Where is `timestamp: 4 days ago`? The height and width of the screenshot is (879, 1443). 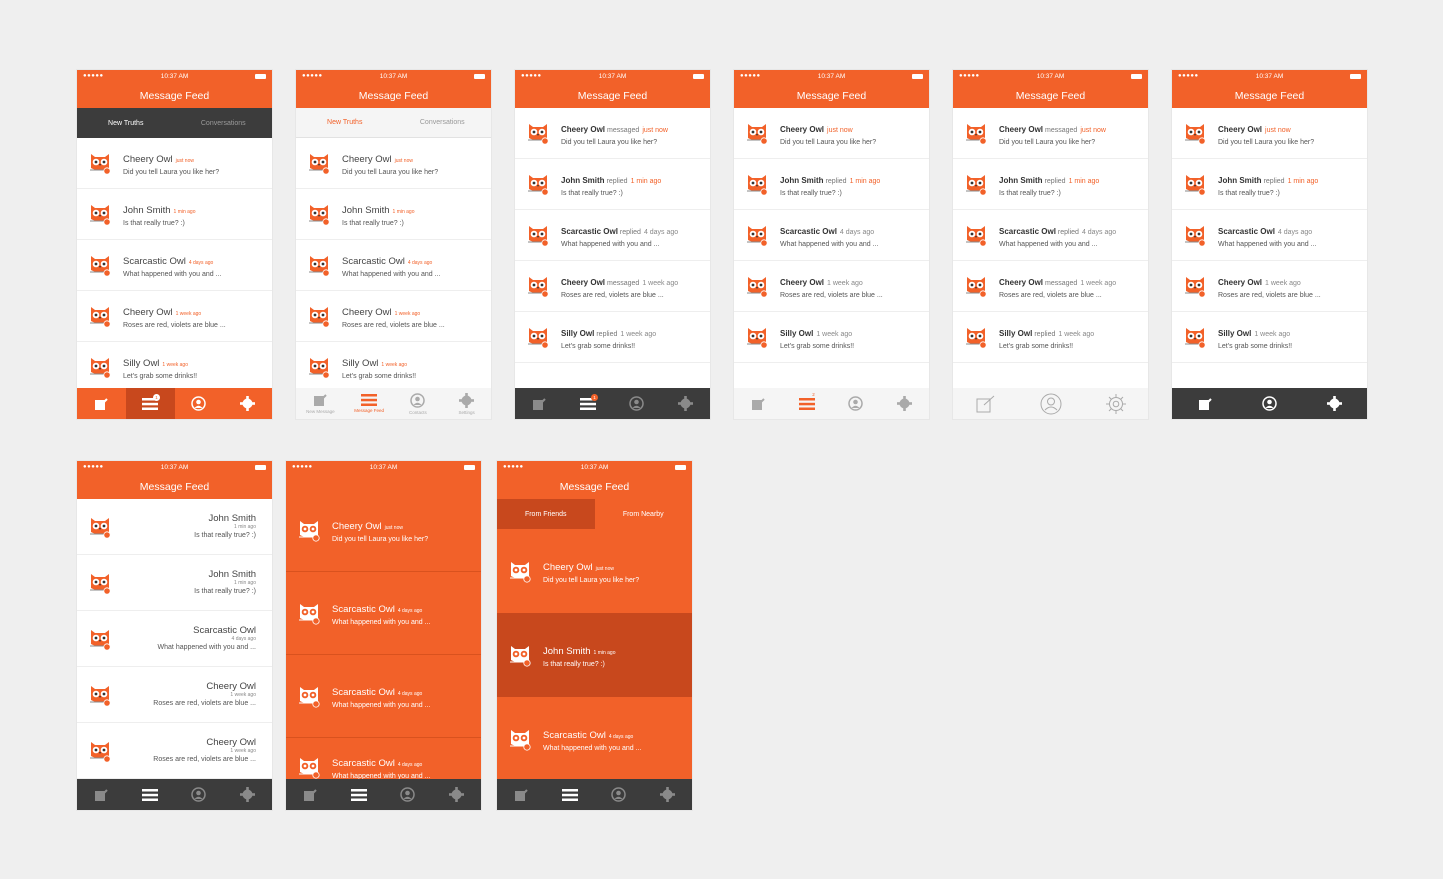
timestamp: 4 days ago is located at coordinates (201, 263).